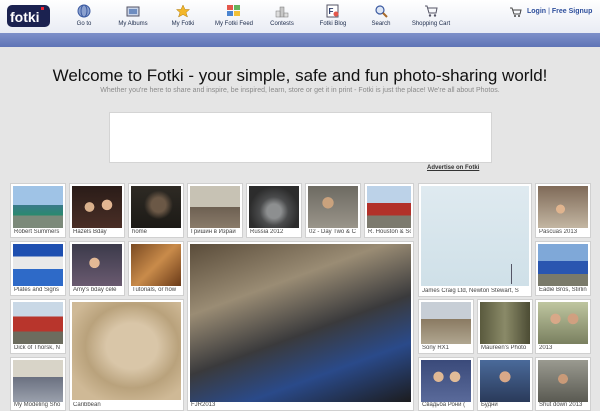 This screenshot has width=600, height=411. What do you see at coordinates (431, 11) in the screenshot?
I see `cart-icon` at bounding box center [431, 11].